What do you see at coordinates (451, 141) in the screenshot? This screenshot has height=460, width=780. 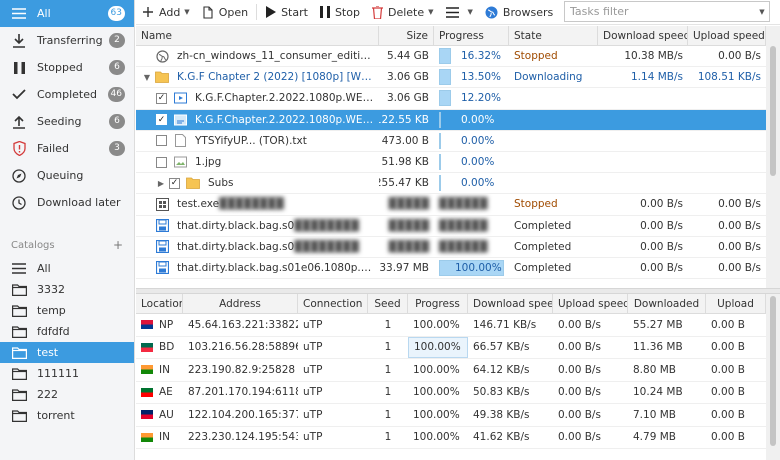 I see `download-row: YTSYifyUP... (TOR).txt 473.00 B 0.00%` at bounding box center [451, 141].